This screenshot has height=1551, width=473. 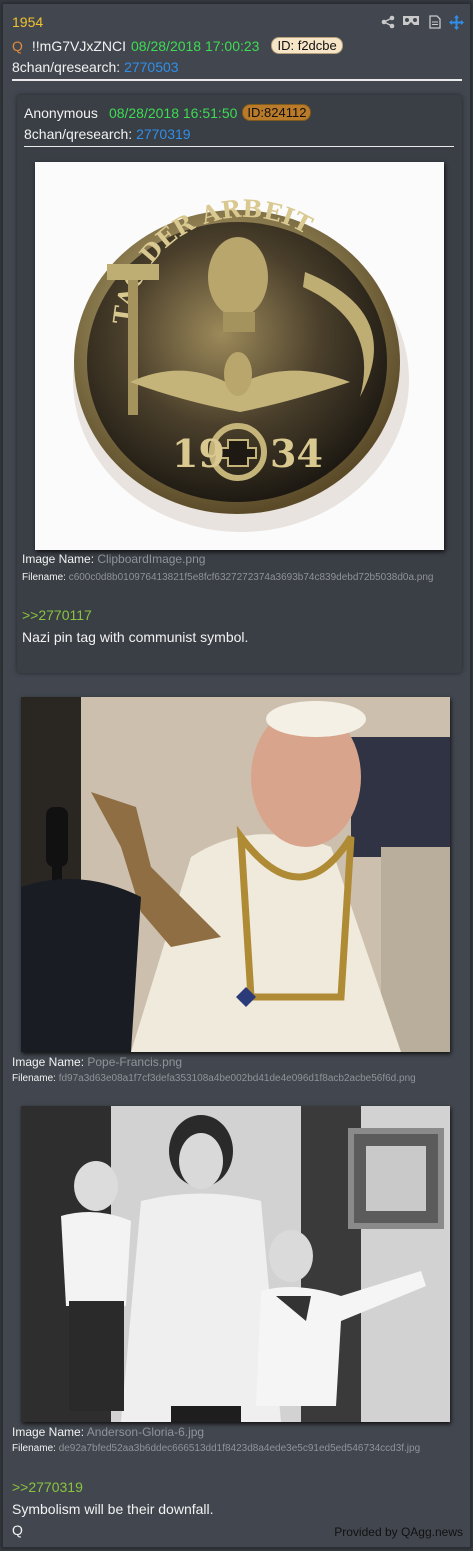 What do you see at coordinates (27, 22) in the screenshot?
I see `post-number: 1954` at bounding box center [27, 22].